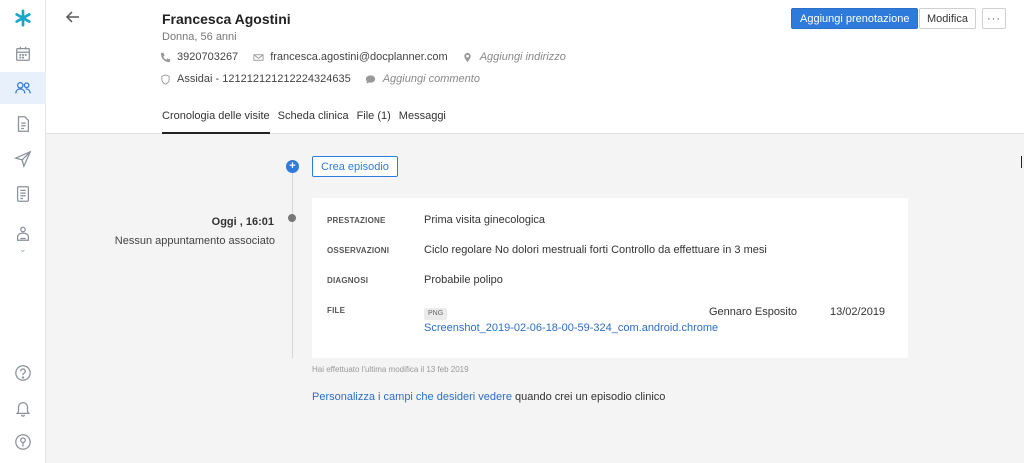 The height and width of the screenshot is (463, 1024). Describe the element at coordinates (947, 18) in the screenshot. I see `edit-button: Modifica` at that location.